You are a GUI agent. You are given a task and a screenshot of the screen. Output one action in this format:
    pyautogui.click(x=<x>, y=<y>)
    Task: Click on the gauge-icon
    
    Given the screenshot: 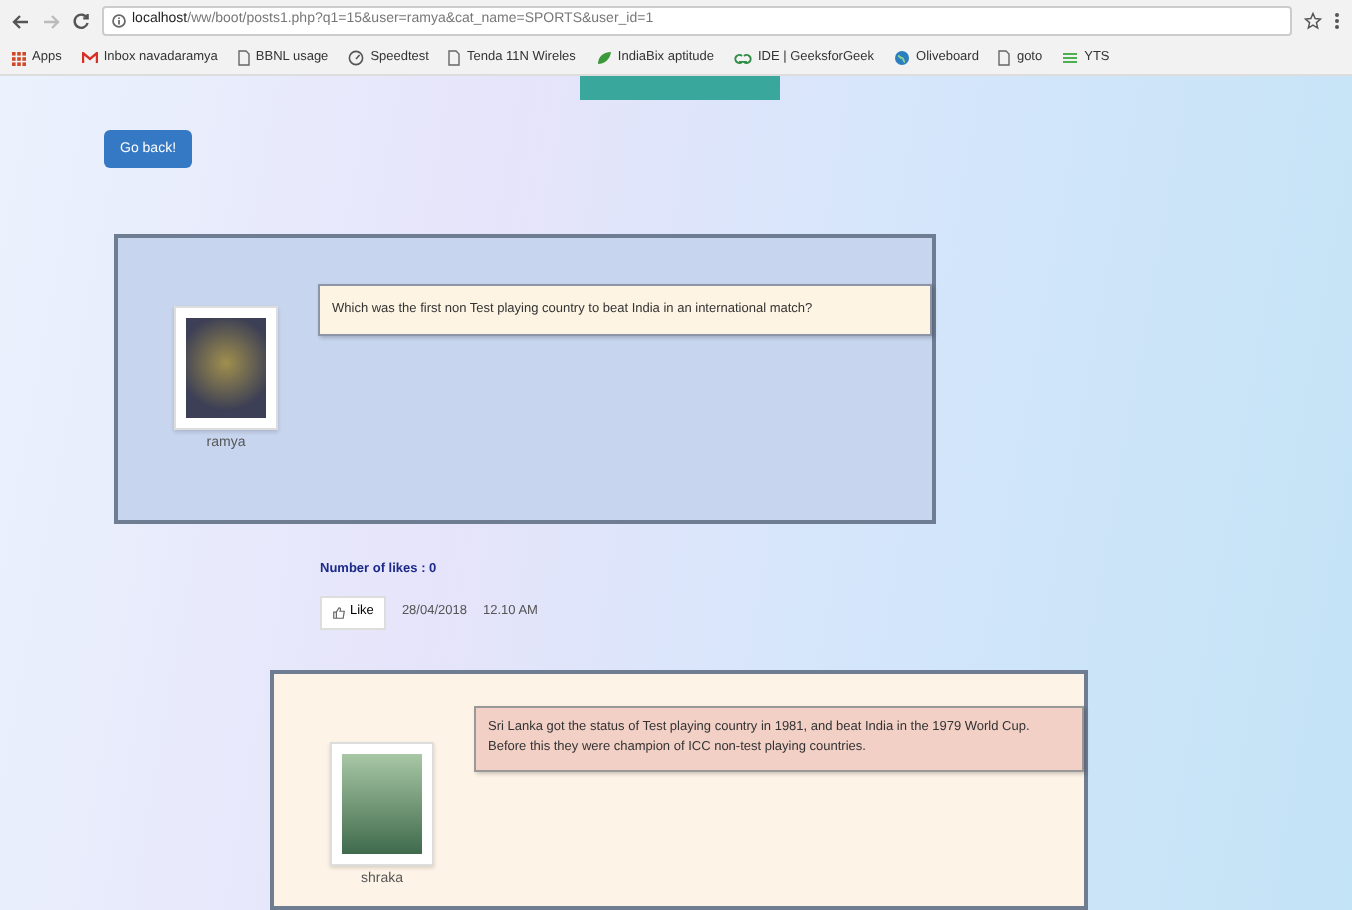 What is the action you would take?
    pyautogui.click(x=356, y=58)
    